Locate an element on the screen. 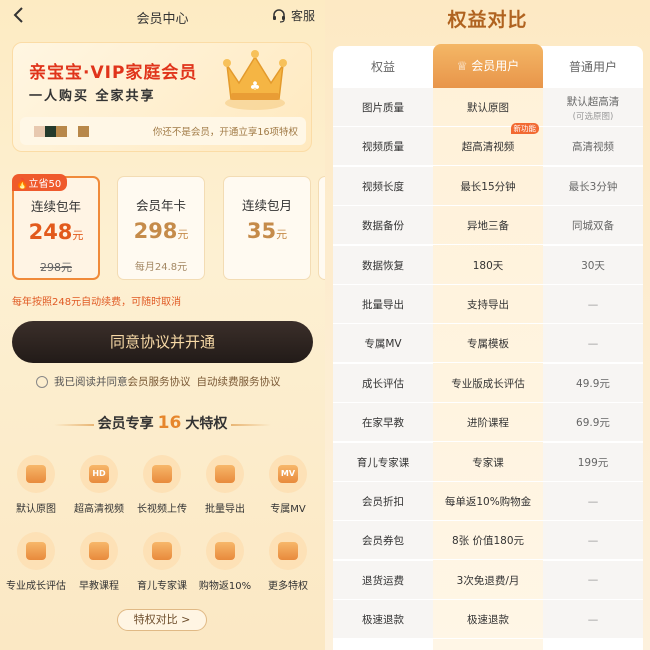 Image resolution: width=650 pixels, height=650 pixels. customer-service-button: 客服 is located at coordinates (293, 15).